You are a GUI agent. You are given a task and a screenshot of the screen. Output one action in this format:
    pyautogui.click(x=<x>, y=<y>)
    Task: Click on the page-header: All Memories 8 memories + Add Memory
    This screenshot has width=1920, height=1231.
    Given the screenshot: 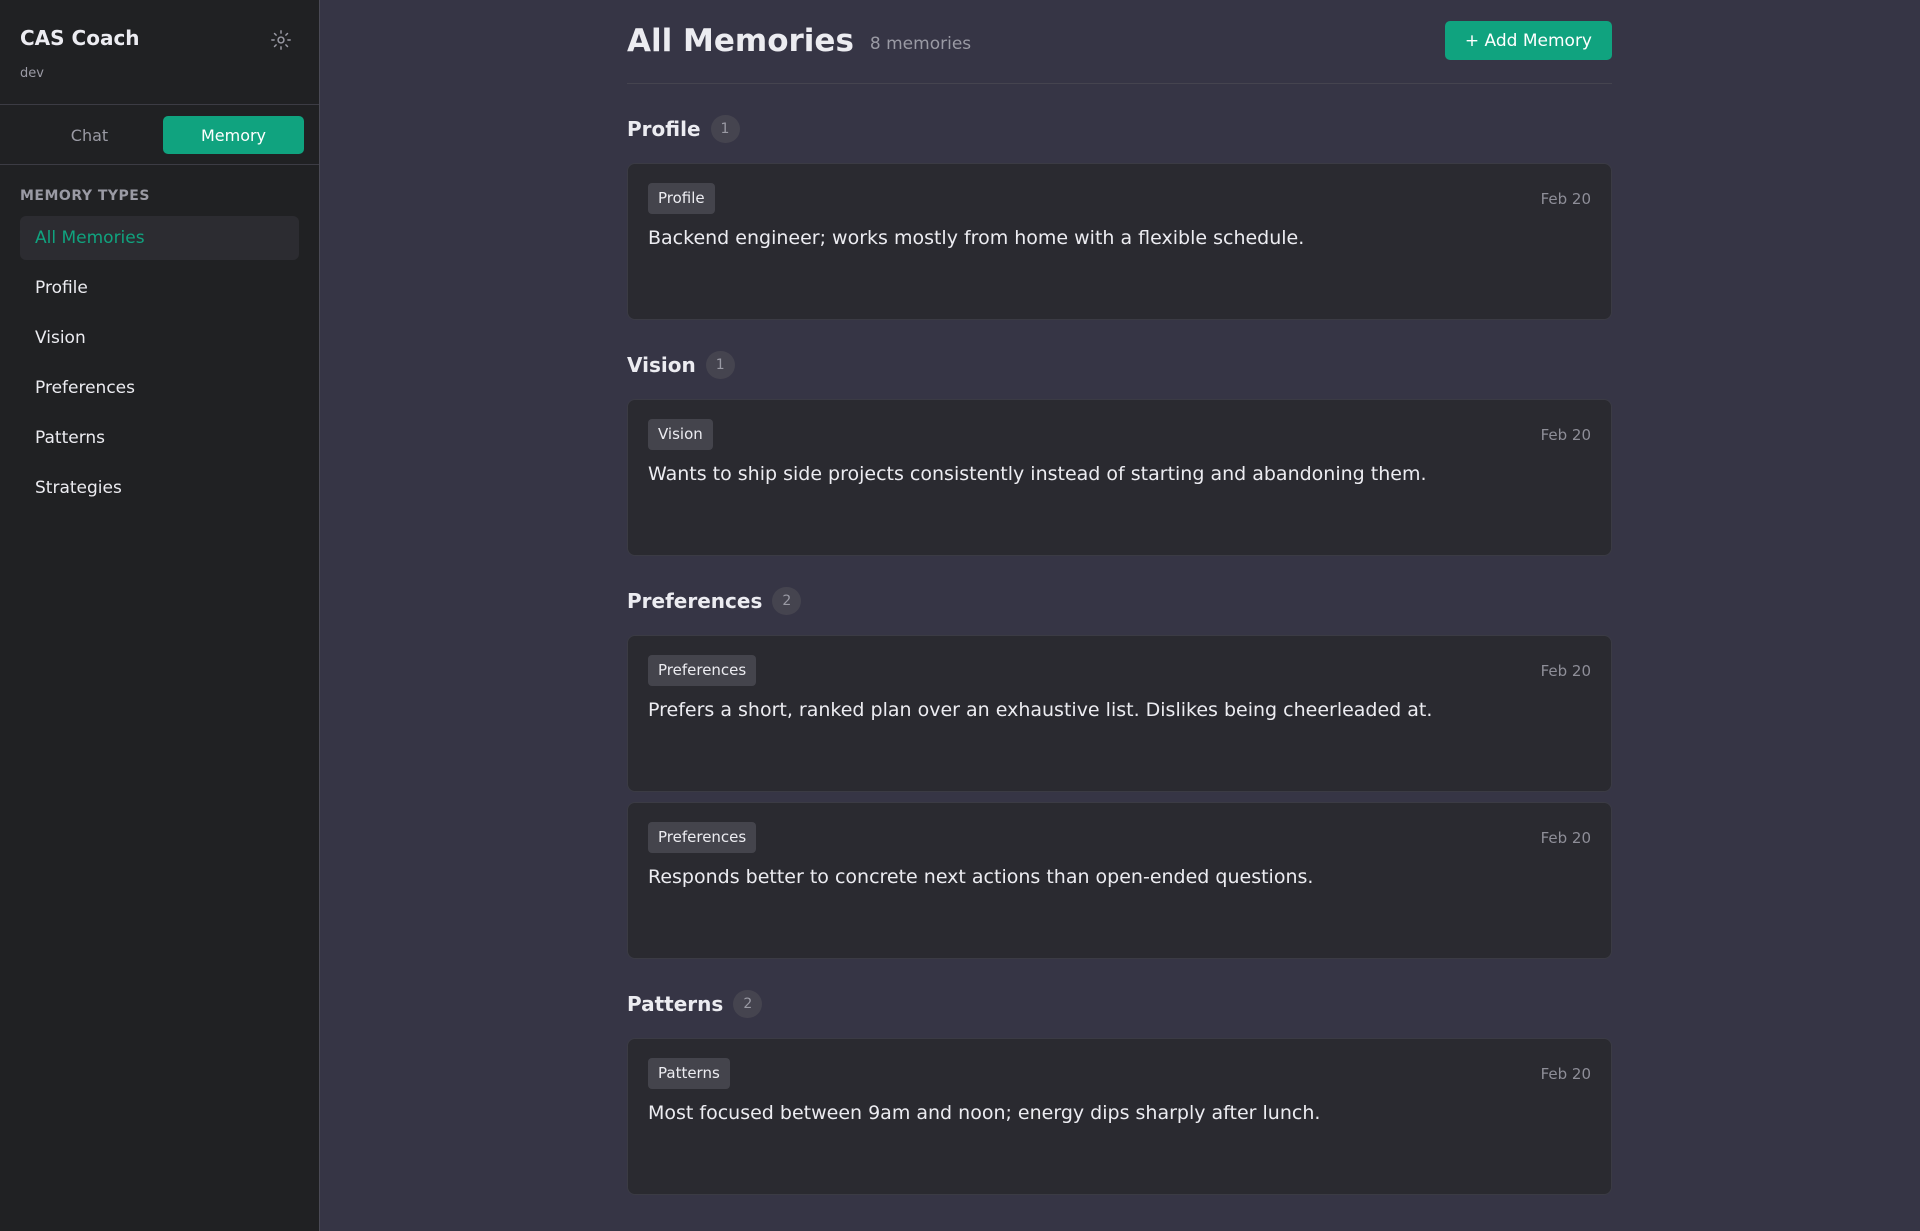 What is the action you would take?
    pyautogui.click(x=1119, y=42)
    